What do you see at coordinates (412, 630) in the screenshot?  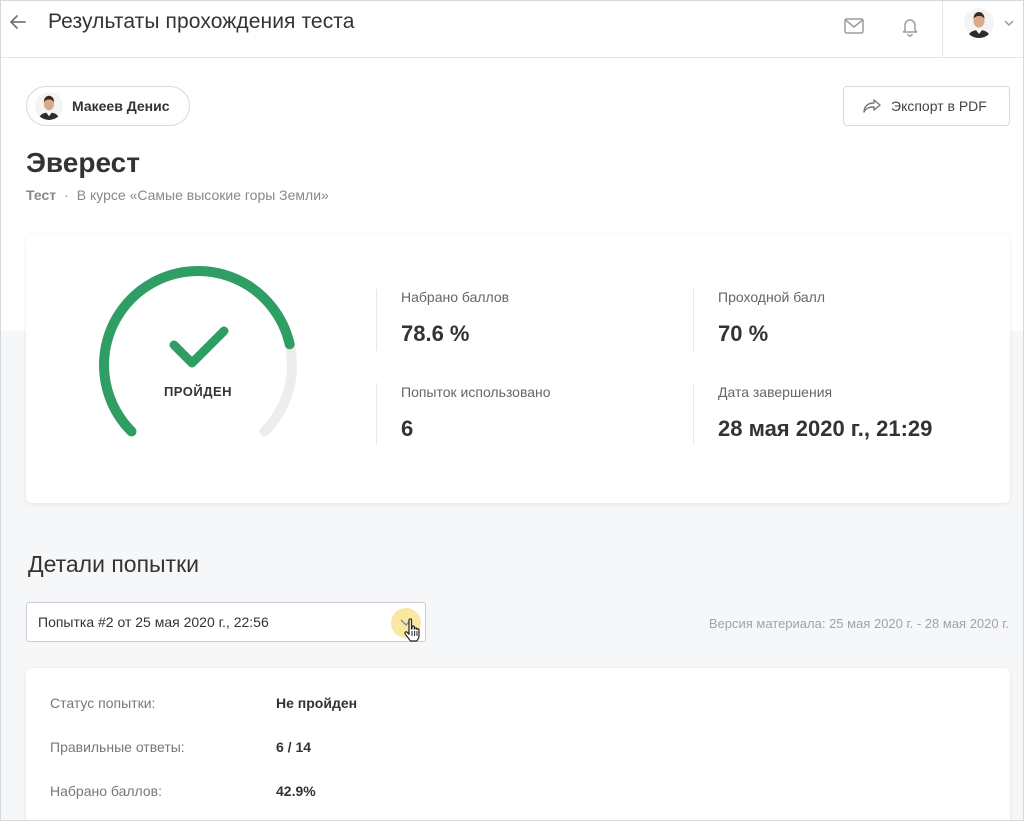 I see `hand-cursor-icon` at bounding box center [412, 630].